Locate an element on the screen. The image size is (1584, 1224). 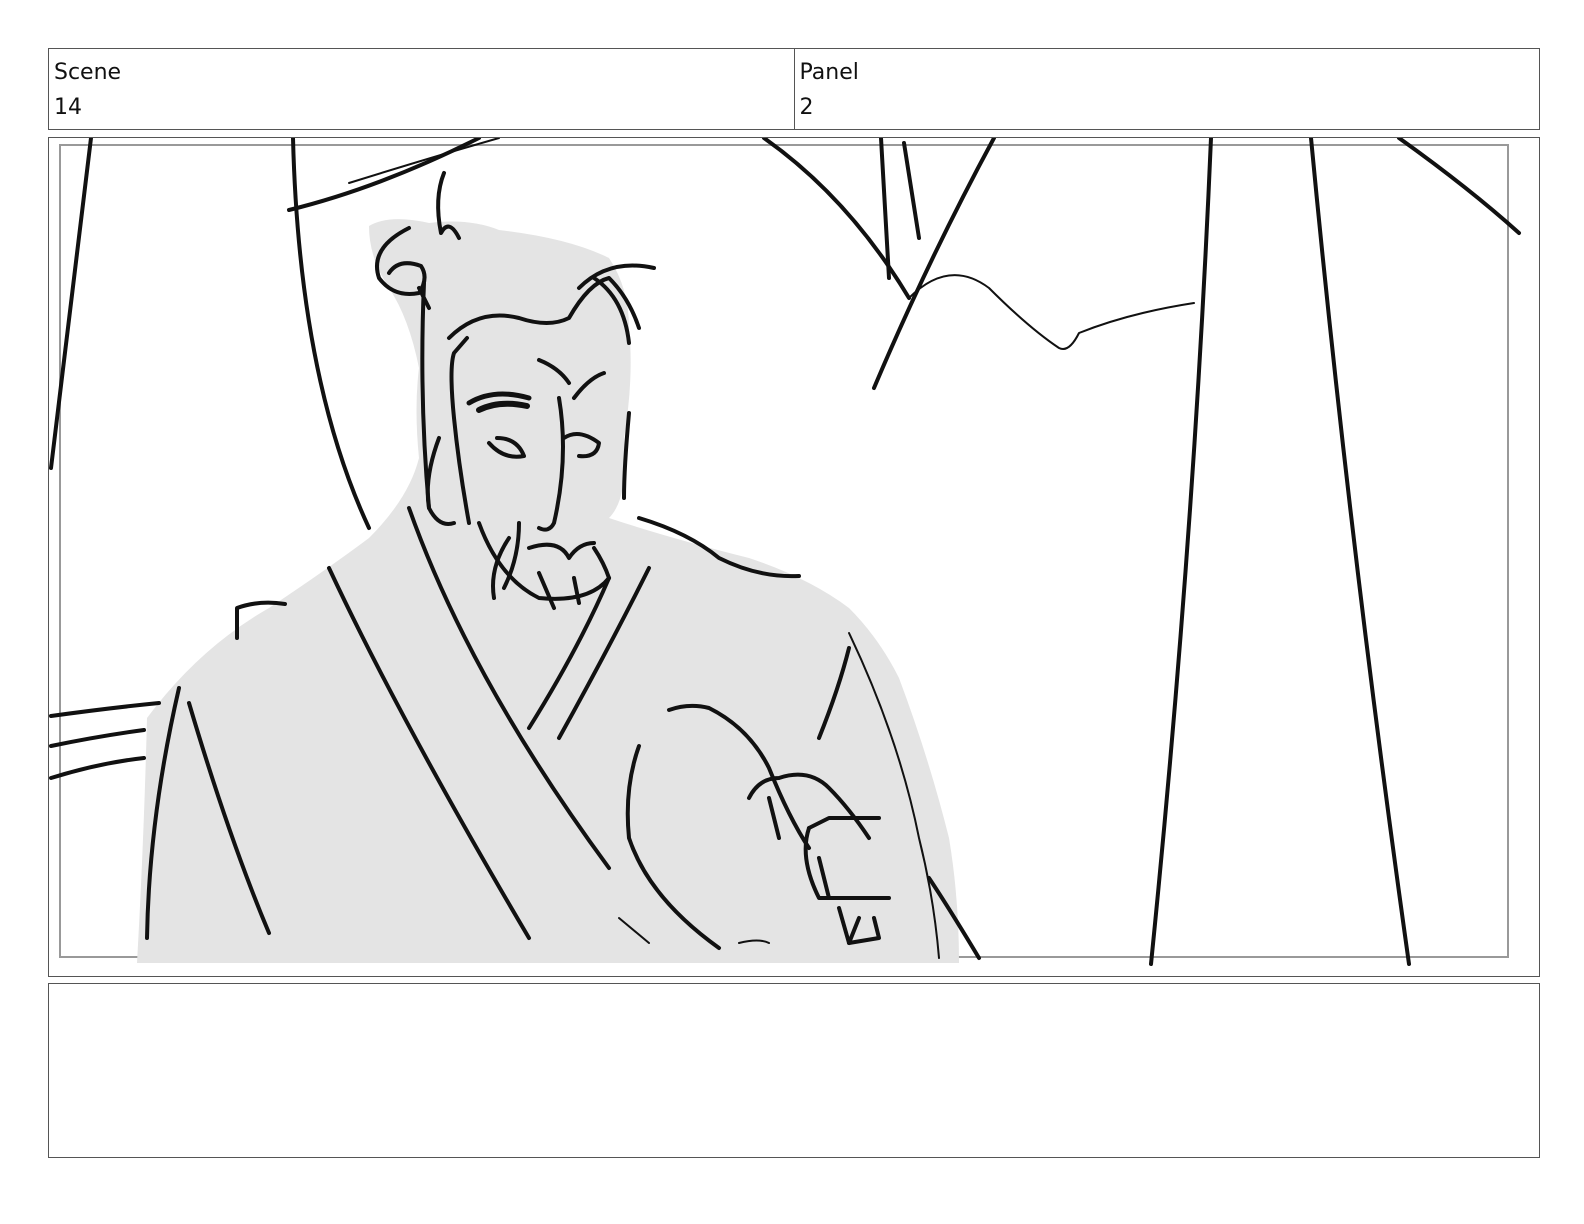
notes-box is located at coordinates (794, 1070).